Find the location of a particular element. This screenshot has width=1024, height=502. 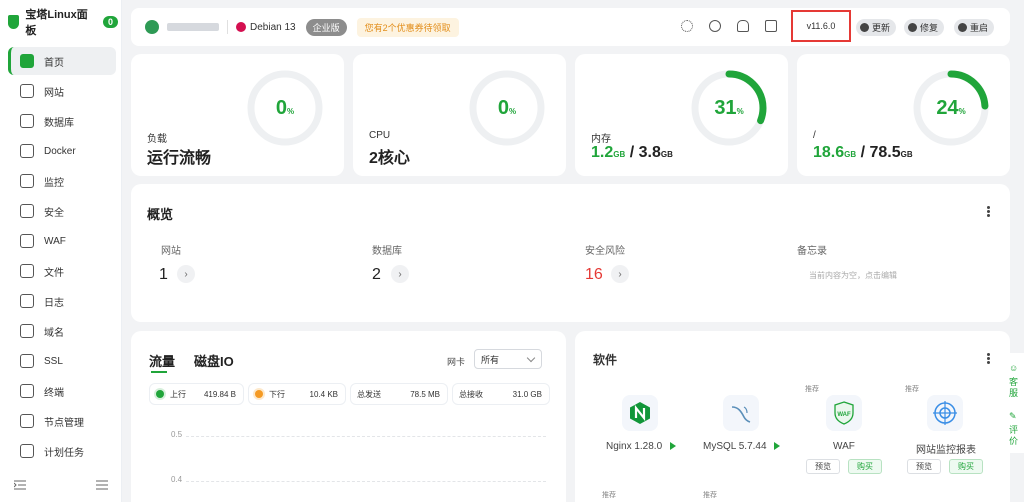

sidebar-item-label: 计划任务 is located at coordinates (64, 453).